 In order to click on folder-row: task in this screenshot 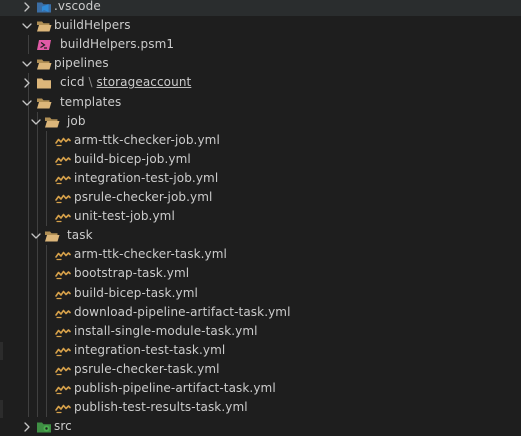, I will do `click(260, 235)`.